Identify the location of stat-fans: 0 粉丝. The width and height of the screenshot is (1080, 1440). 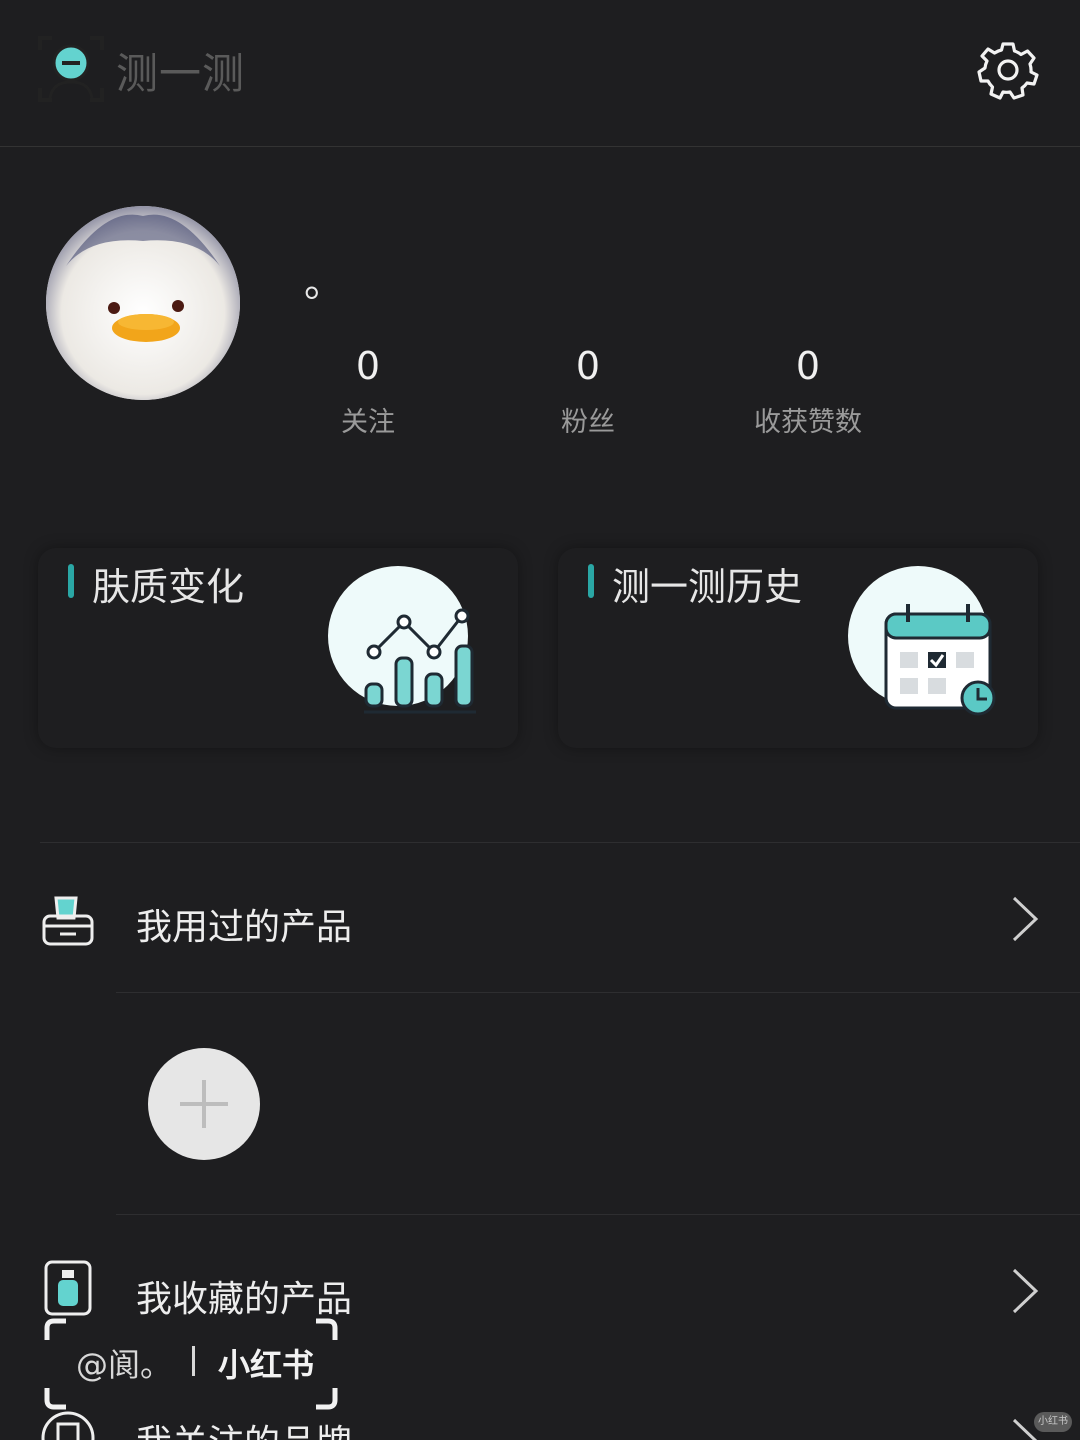
(588, 390).